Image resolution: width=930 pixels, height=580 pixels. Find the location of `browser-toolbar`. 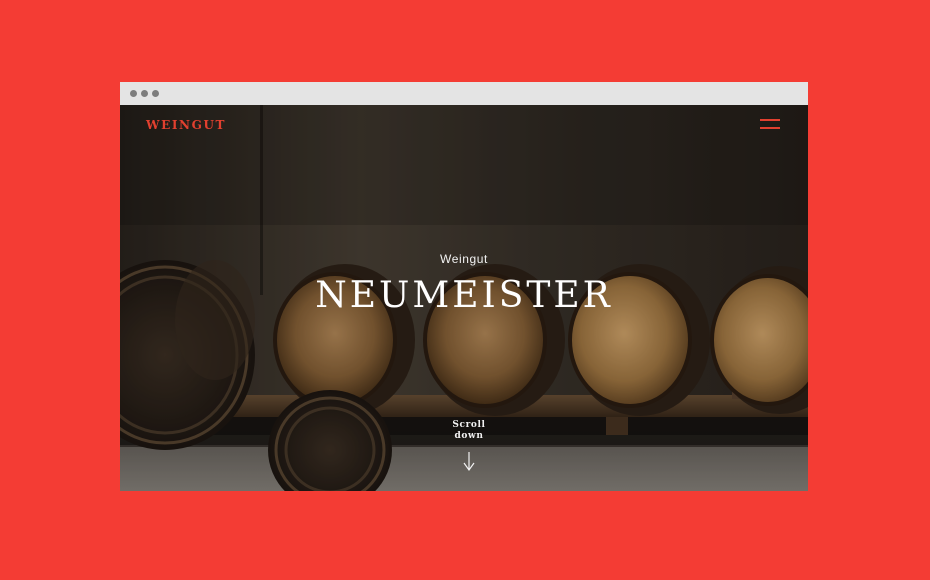

browser-toolbar is located at coordinates (464, 93).